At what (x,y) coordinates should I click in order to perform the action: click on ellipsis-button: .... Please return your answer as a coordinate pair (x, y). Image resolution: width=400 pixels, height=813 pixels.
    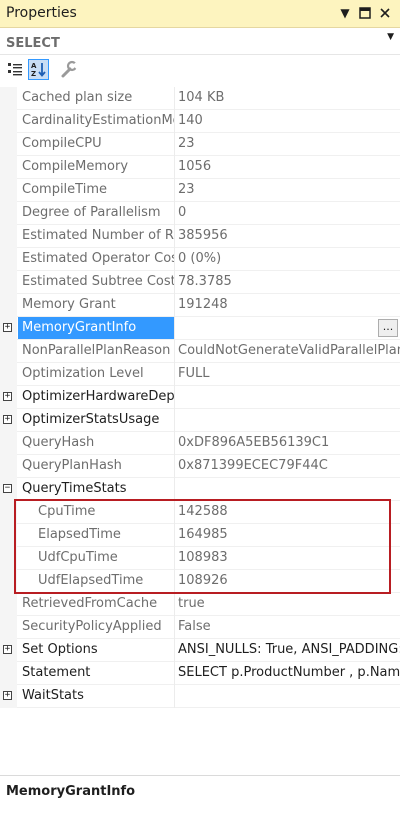
    Looking at the image, I should click on (388, 328).